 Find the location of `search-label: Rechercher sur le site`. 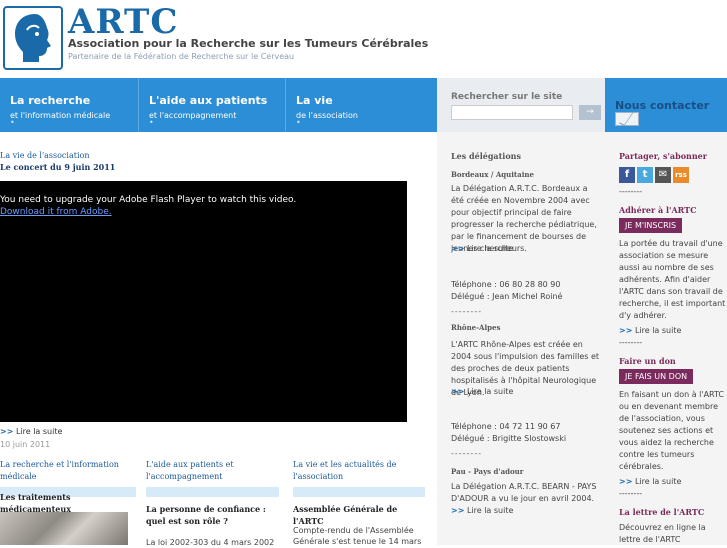

search-label: Rechercher sur le site is located at coordinates (507, 97).